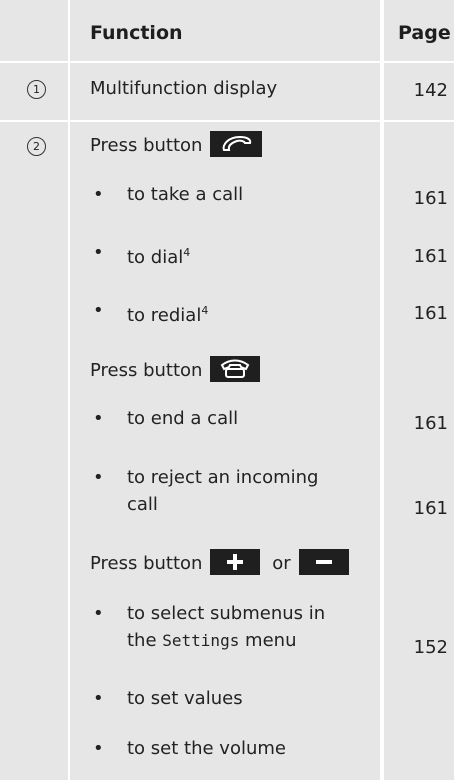 This screenshot has height=780, width=454. I want to click on item-end-call: to end a call, so click(183, 418).